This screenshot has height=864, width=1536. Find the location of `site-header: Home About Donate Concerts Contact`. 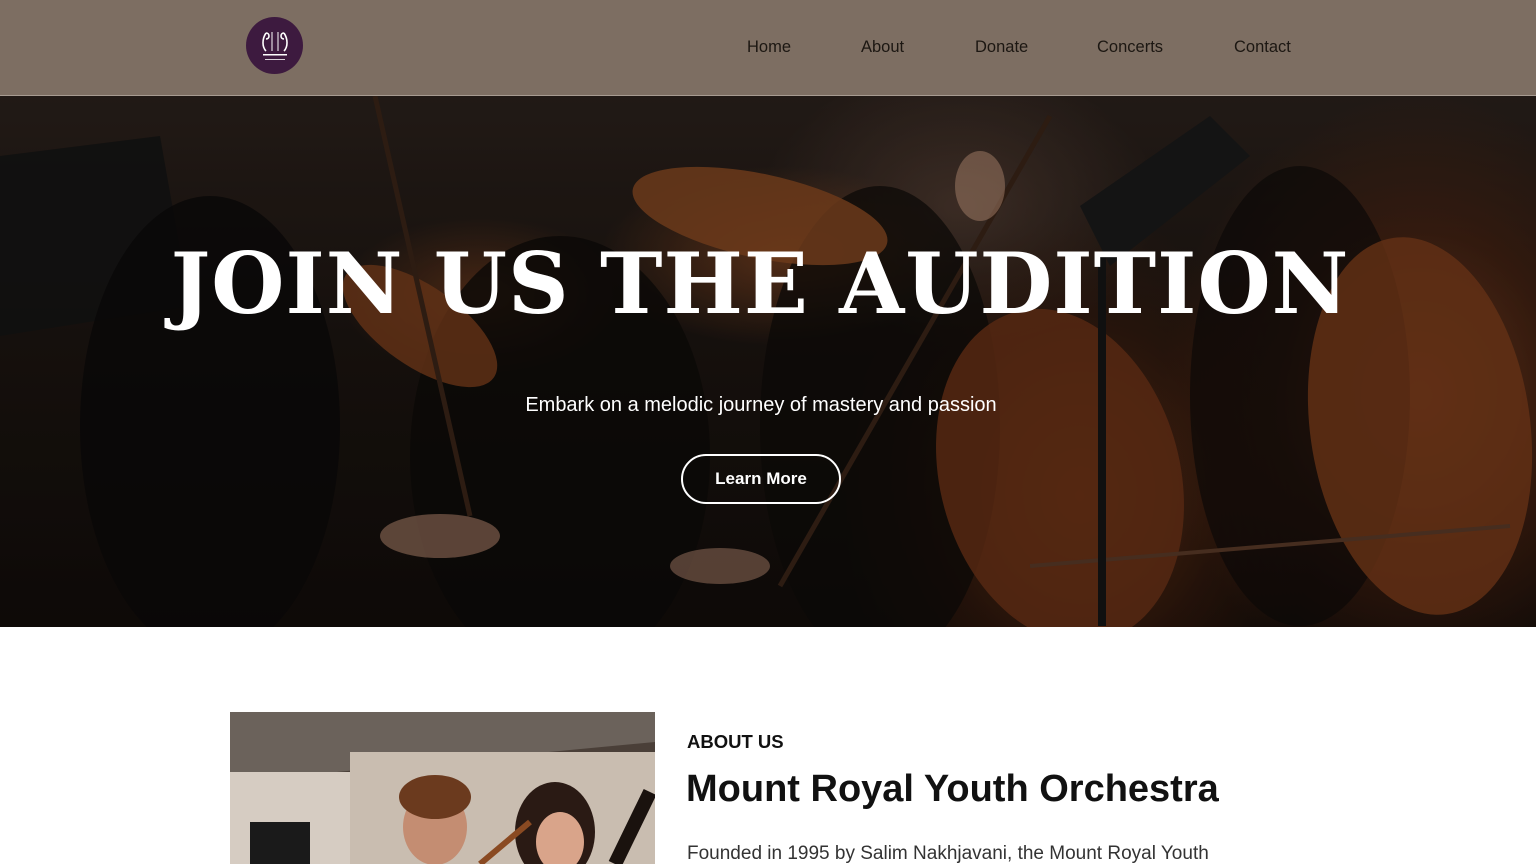

site-header: Home About Donate Concerts Contact is located at coordinates (768, 48).